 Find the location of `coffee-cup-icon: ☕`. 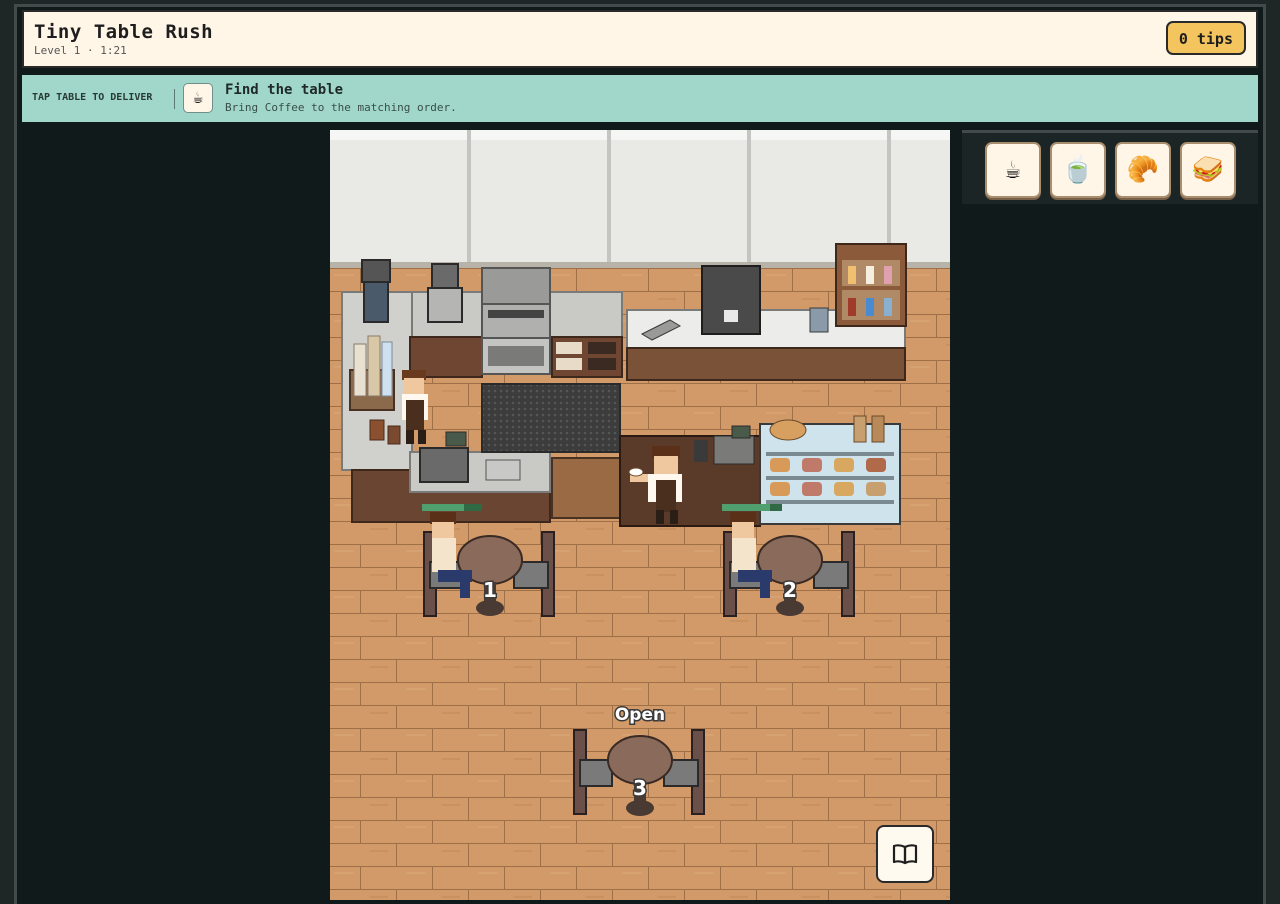

coffee-cup-icon: ☕ is located at coordinates (198, 98).